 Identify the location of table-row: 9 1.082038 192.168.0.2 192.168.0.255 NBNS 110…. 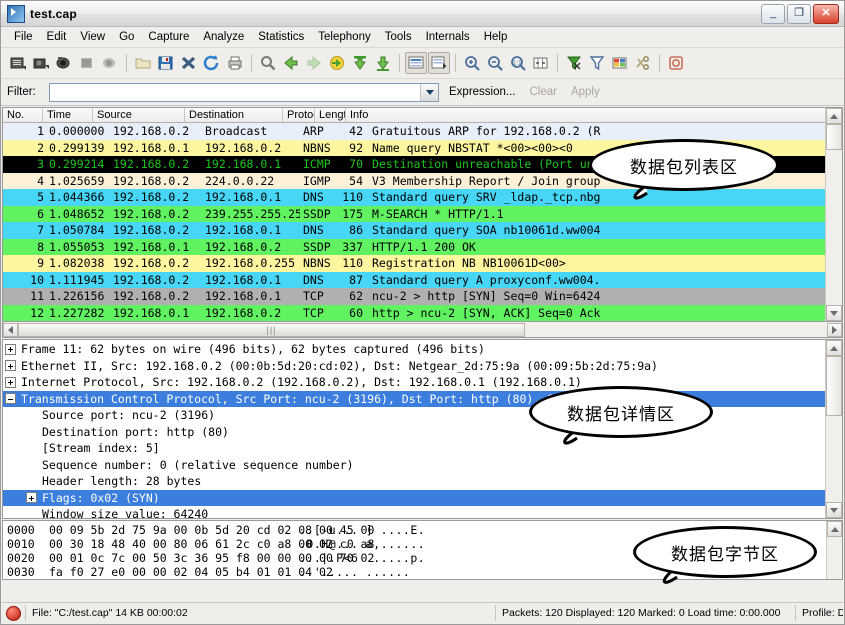
(422, 263).